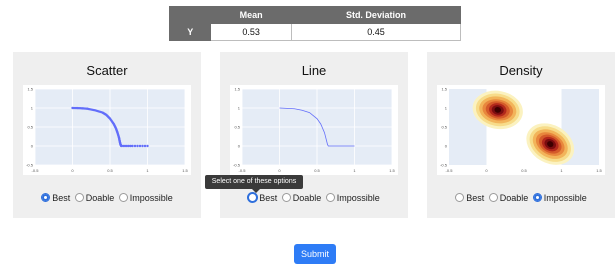 The image size is (616, 264). I want to click on line-option-doable: Doable, so click(301, 197).